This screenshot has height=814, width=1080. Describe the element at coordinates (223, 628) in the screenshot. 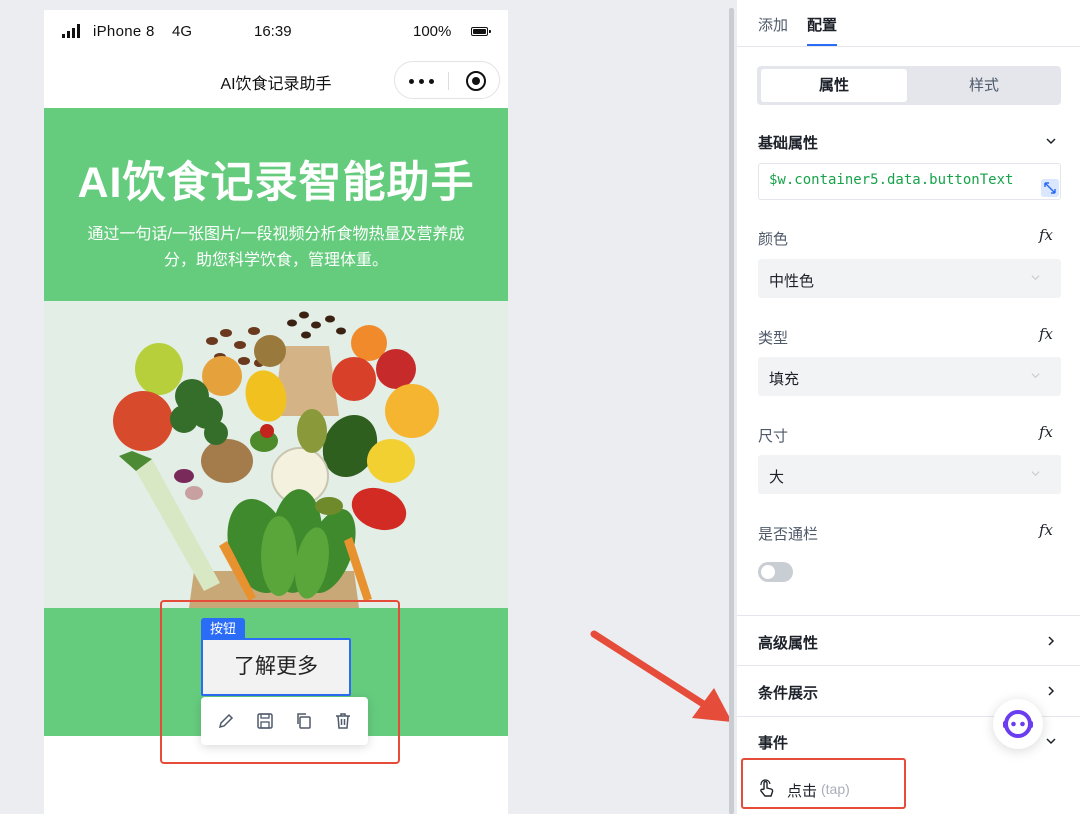

I see `component-tag: 按钮` at that location.